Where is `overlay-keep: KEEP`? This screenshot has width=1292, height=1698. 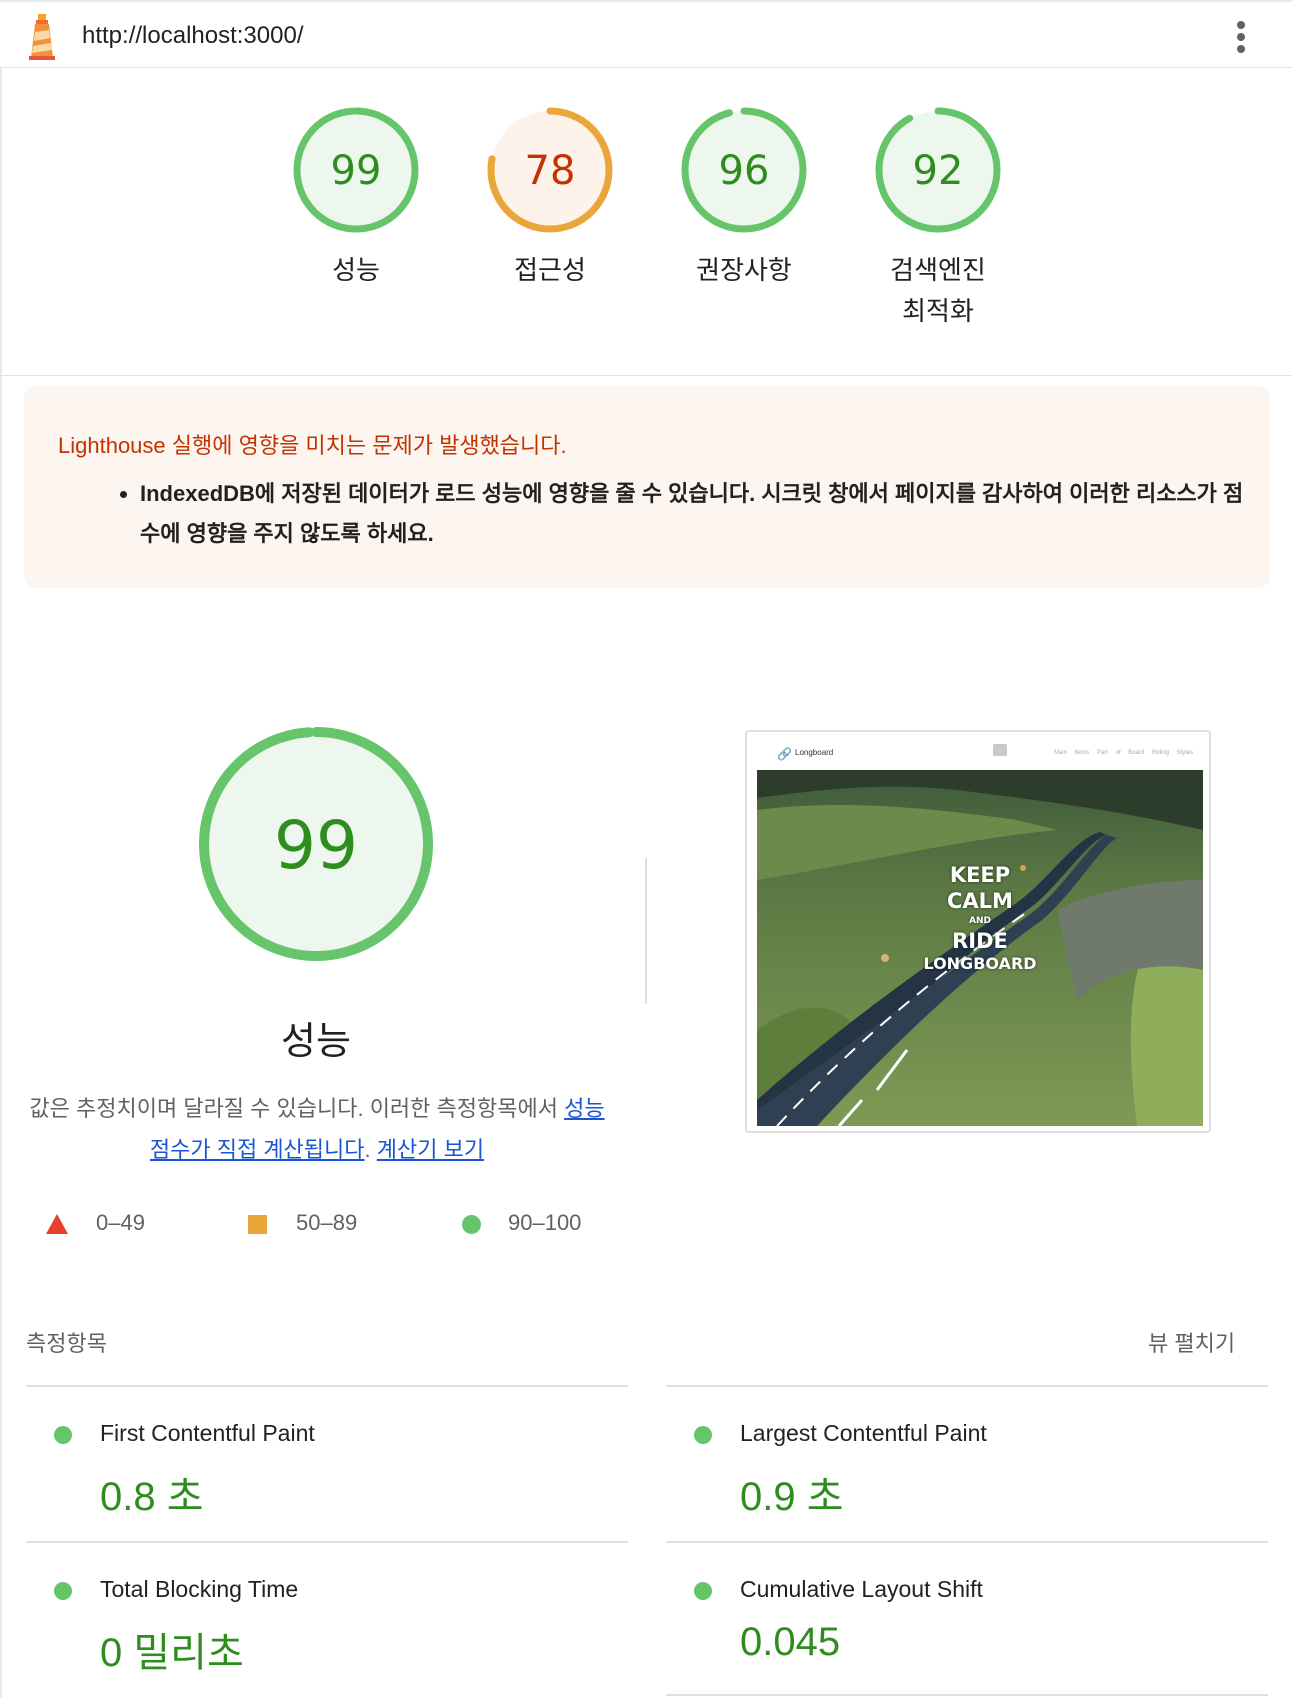 overlay-keep: KEEP is located at coordinates (980, 875).